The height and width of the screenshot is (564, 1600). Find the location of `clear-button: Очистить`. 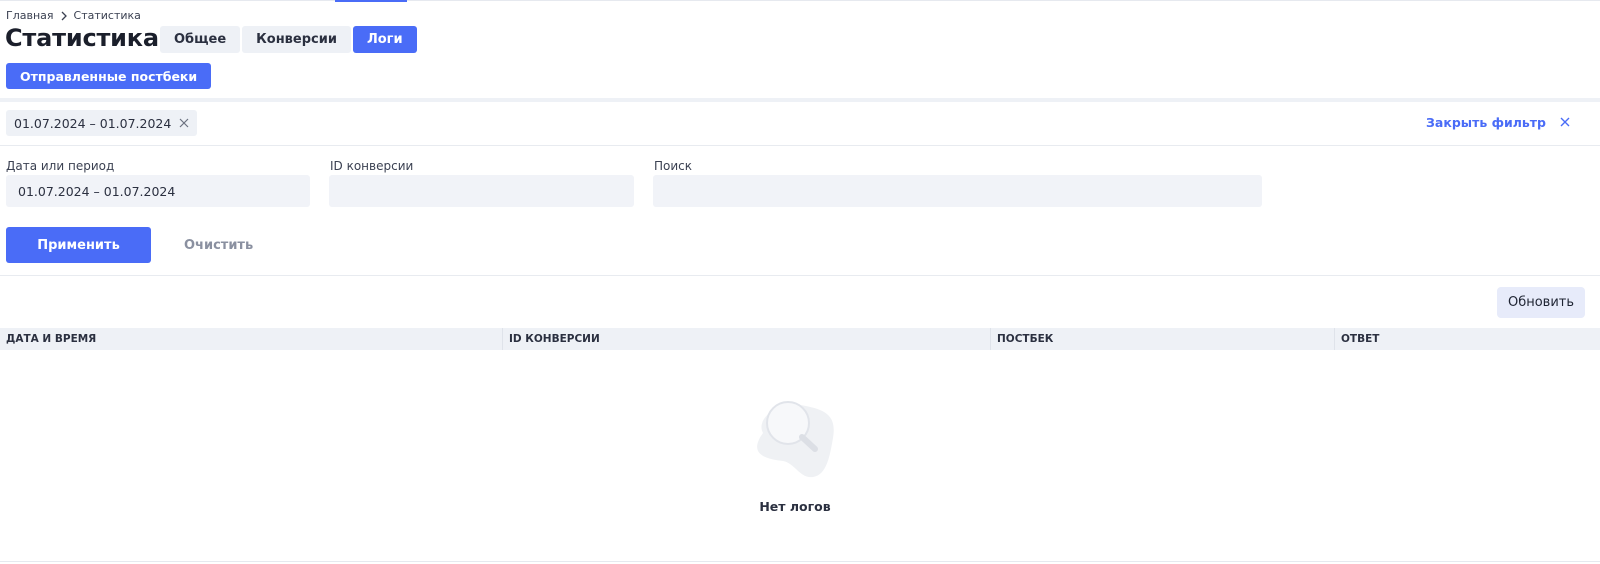

clear-button: Очистить is located at coordinates (218, 245).